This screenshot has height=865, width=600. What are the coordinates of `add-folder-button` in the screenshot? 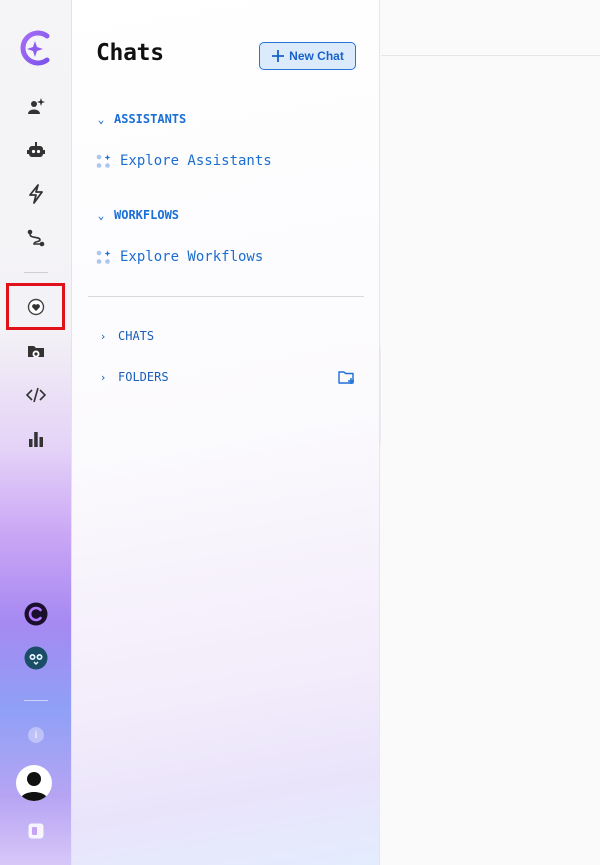 It's located at (347, 379).